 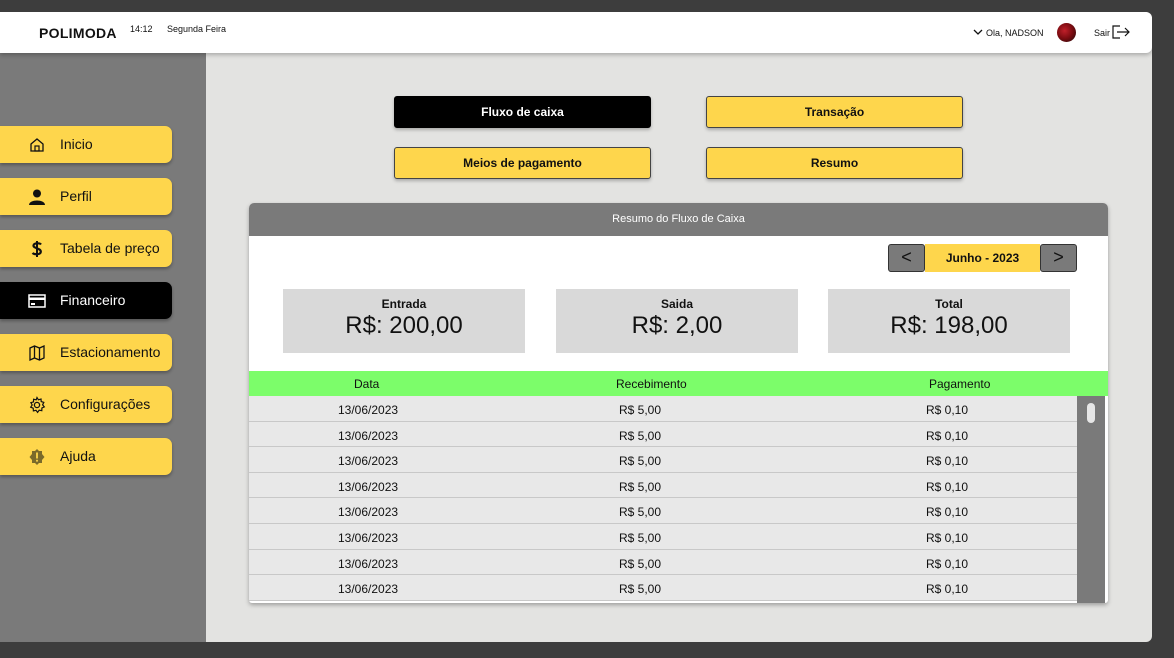 I want to click on sidebar-item-label: Tabela de preço, so click(x=110, y=248).